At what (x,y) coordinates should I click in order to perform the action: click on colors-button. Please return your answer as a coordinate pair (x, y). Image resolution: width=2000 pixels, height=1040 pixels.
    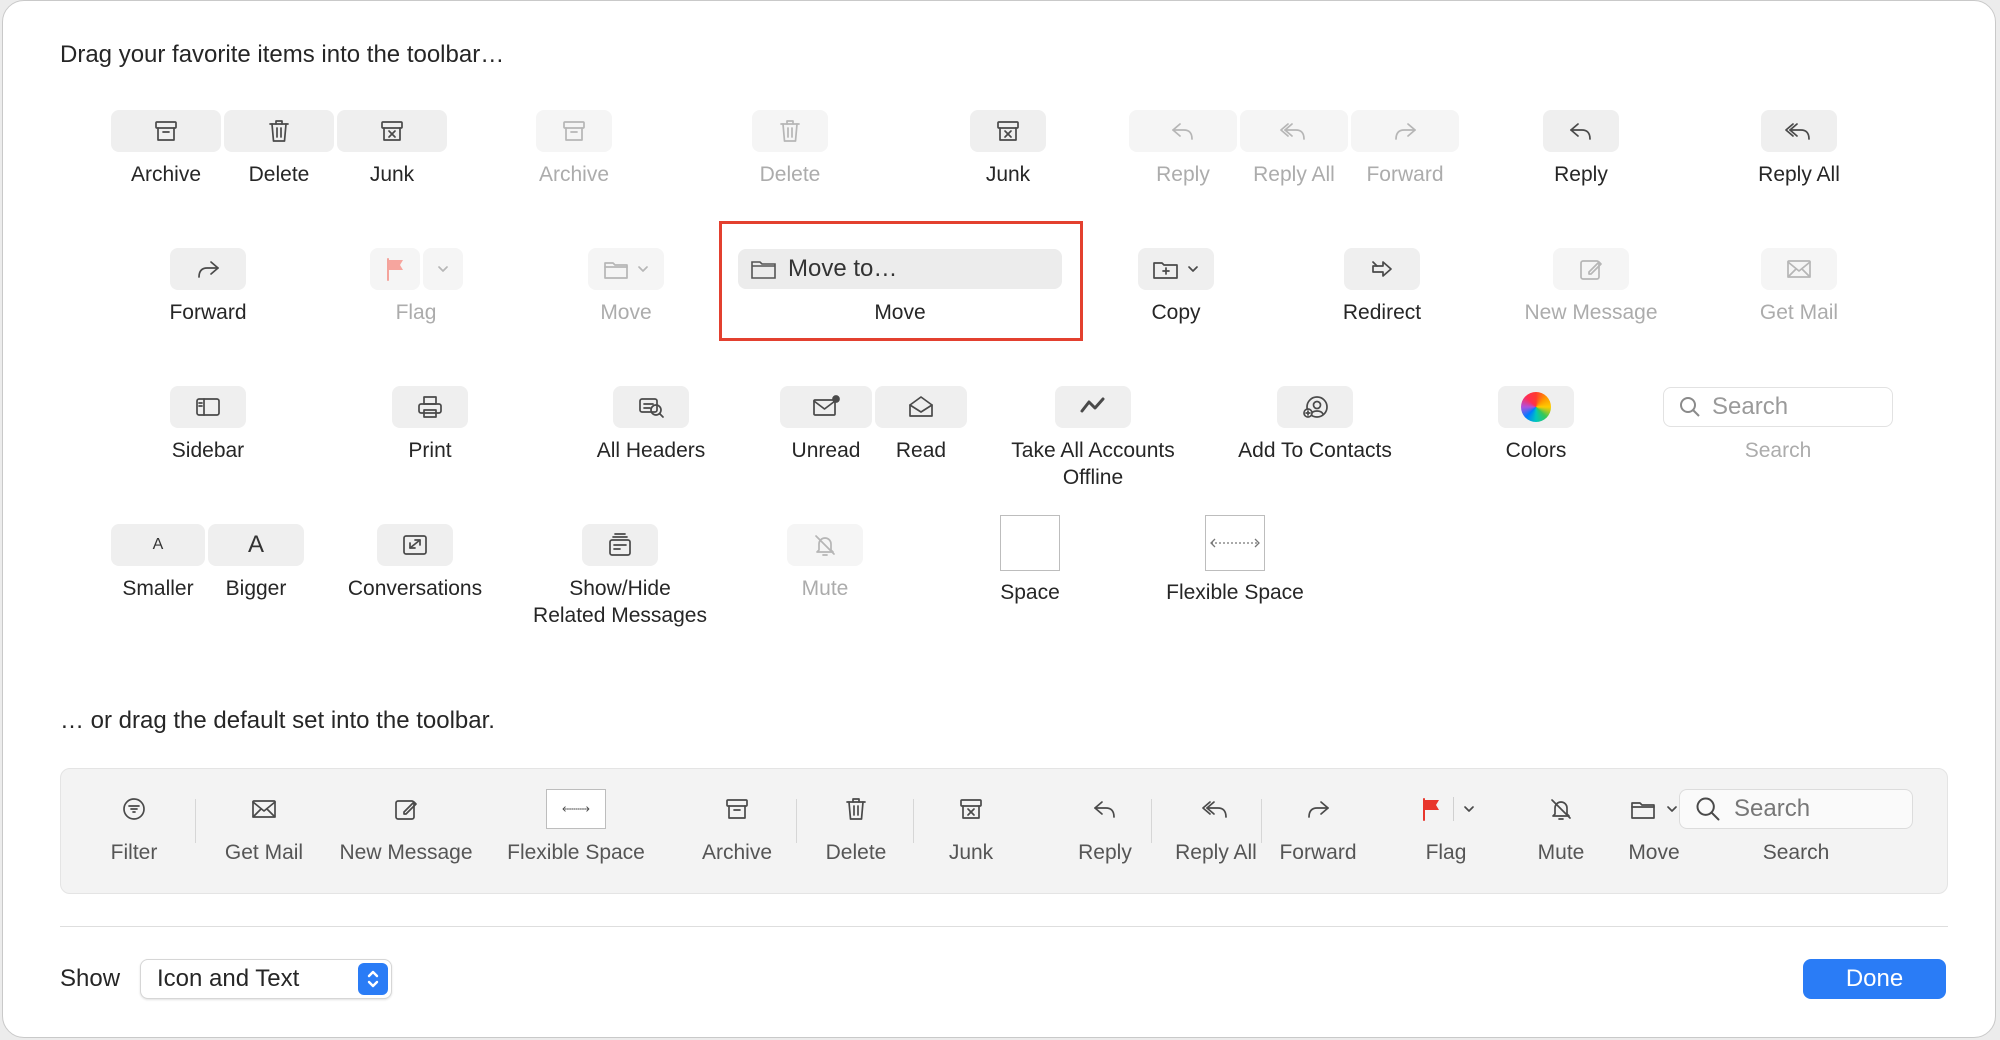
    Looking at the image, I should click on (1536, 407).